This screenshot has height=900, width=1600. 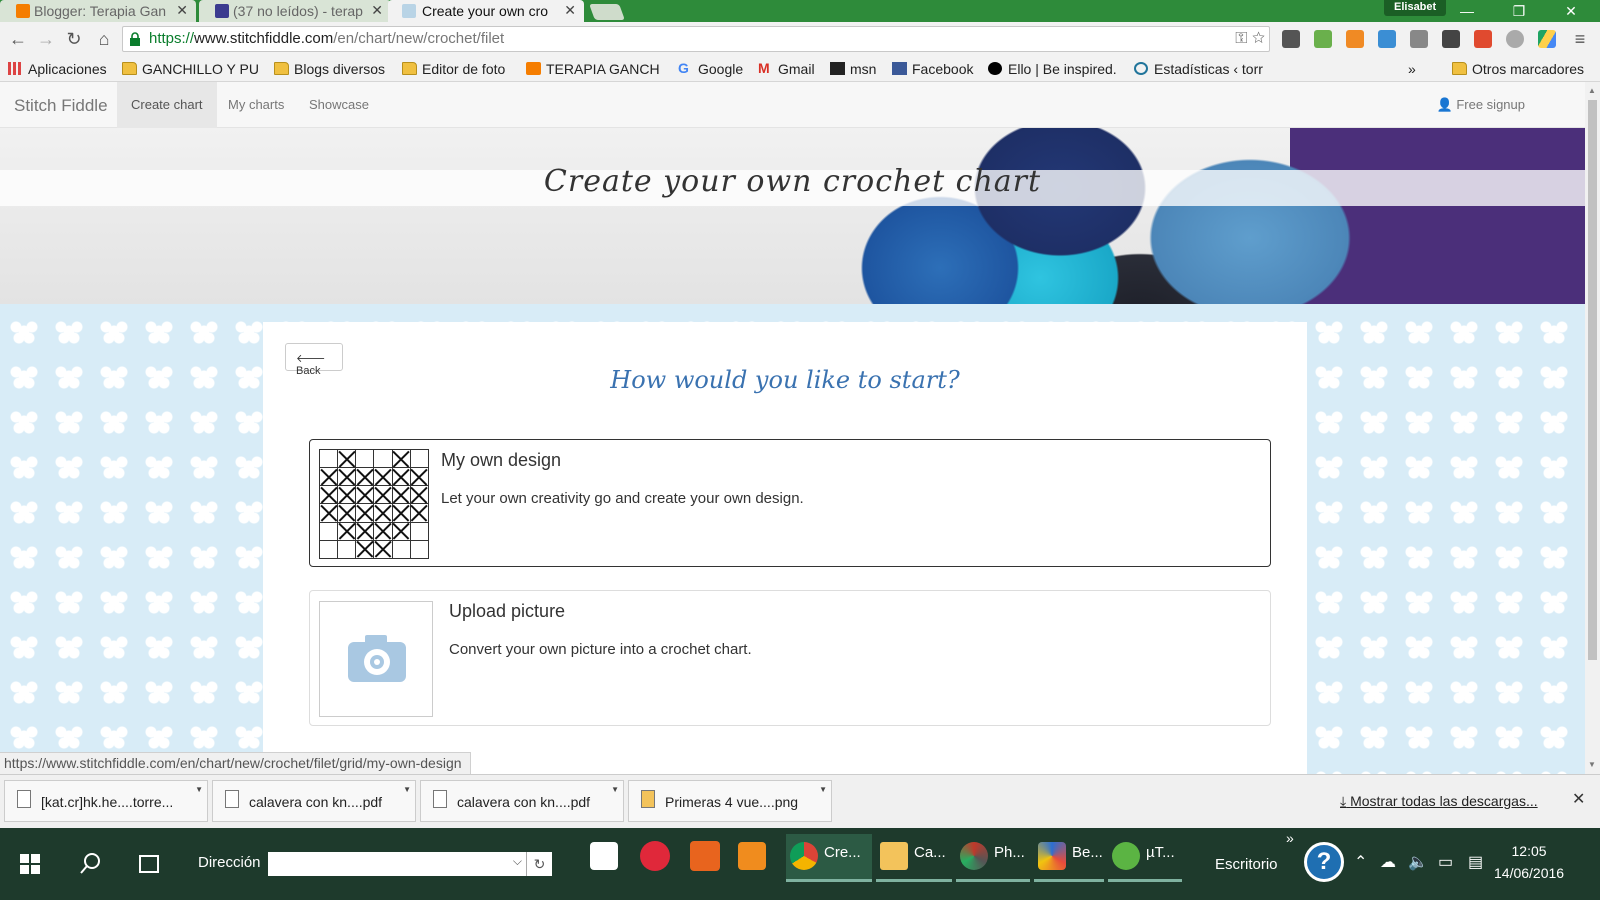 I want to click on close-shelf-icon: ✕, so click(x=1578, y=799).